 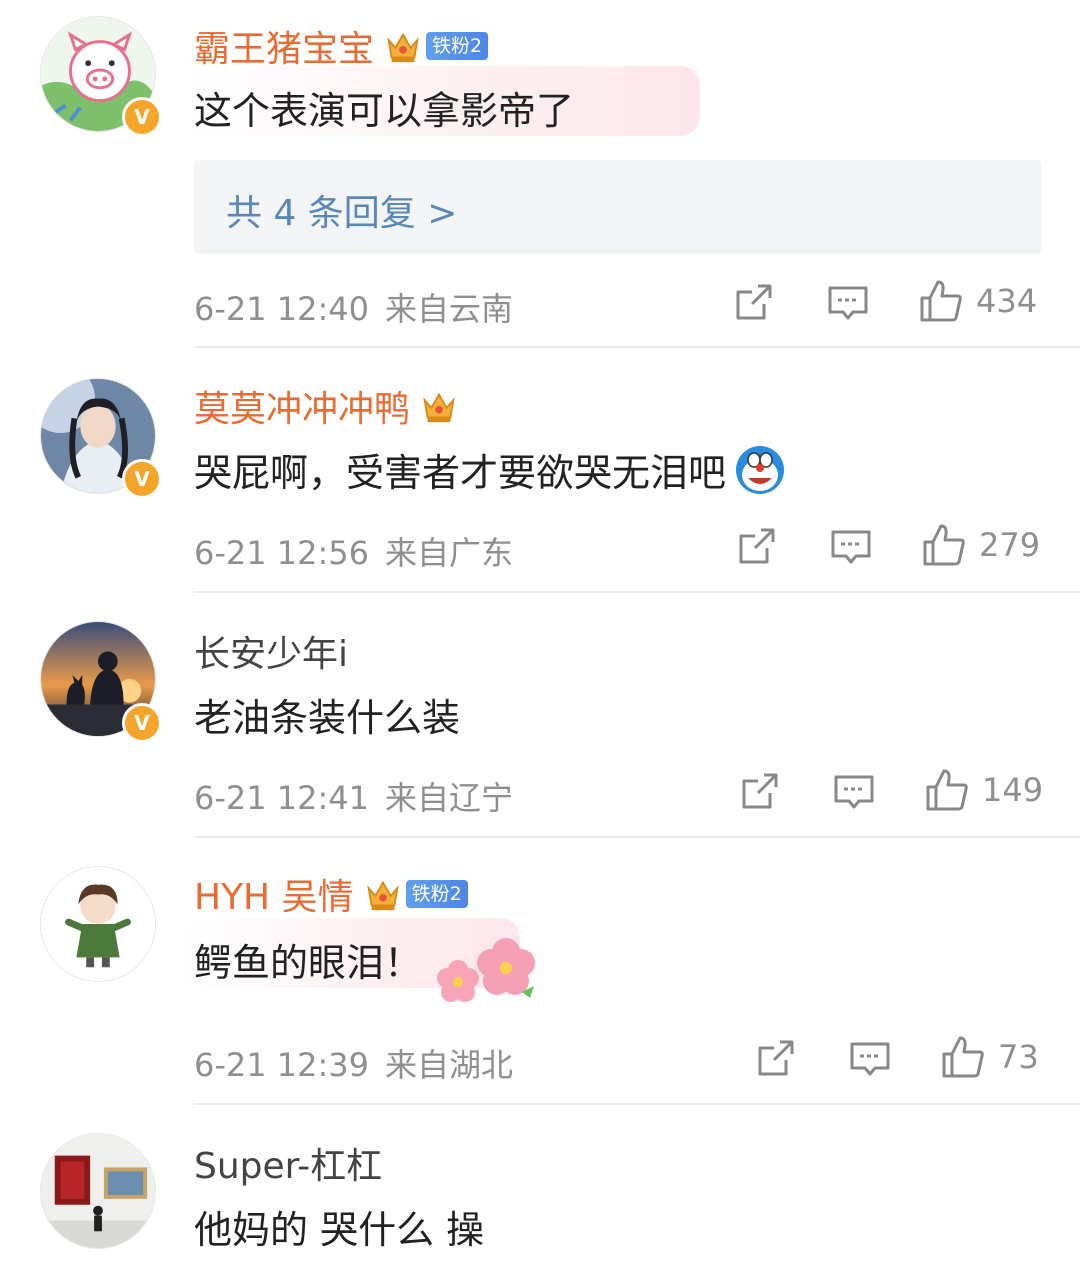 What do you see at coordinates (449, 553) in the screenshot?
I see `comment-location: 来自广东` at bounding box center [449, 553].